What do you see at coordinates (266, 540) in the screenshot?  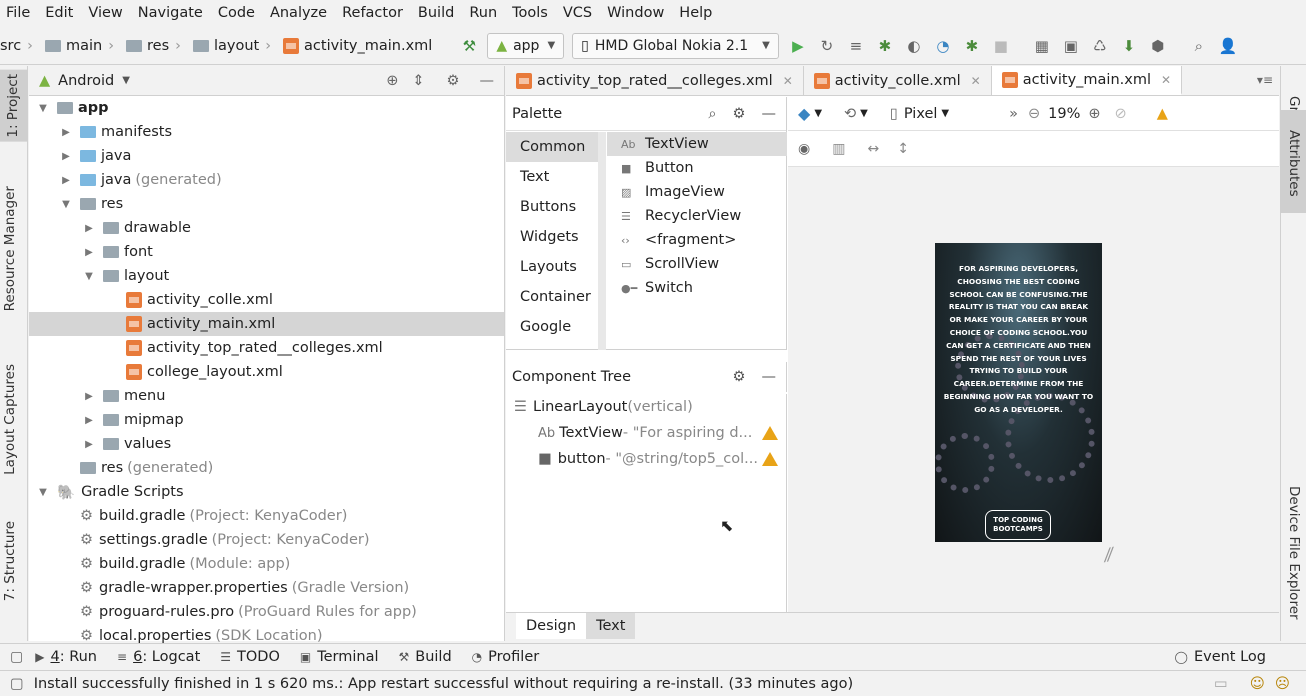 I see `tree-item: ⚙ settings.gradle (Project: KenyaCoder)` at bounding box center [266, 540].